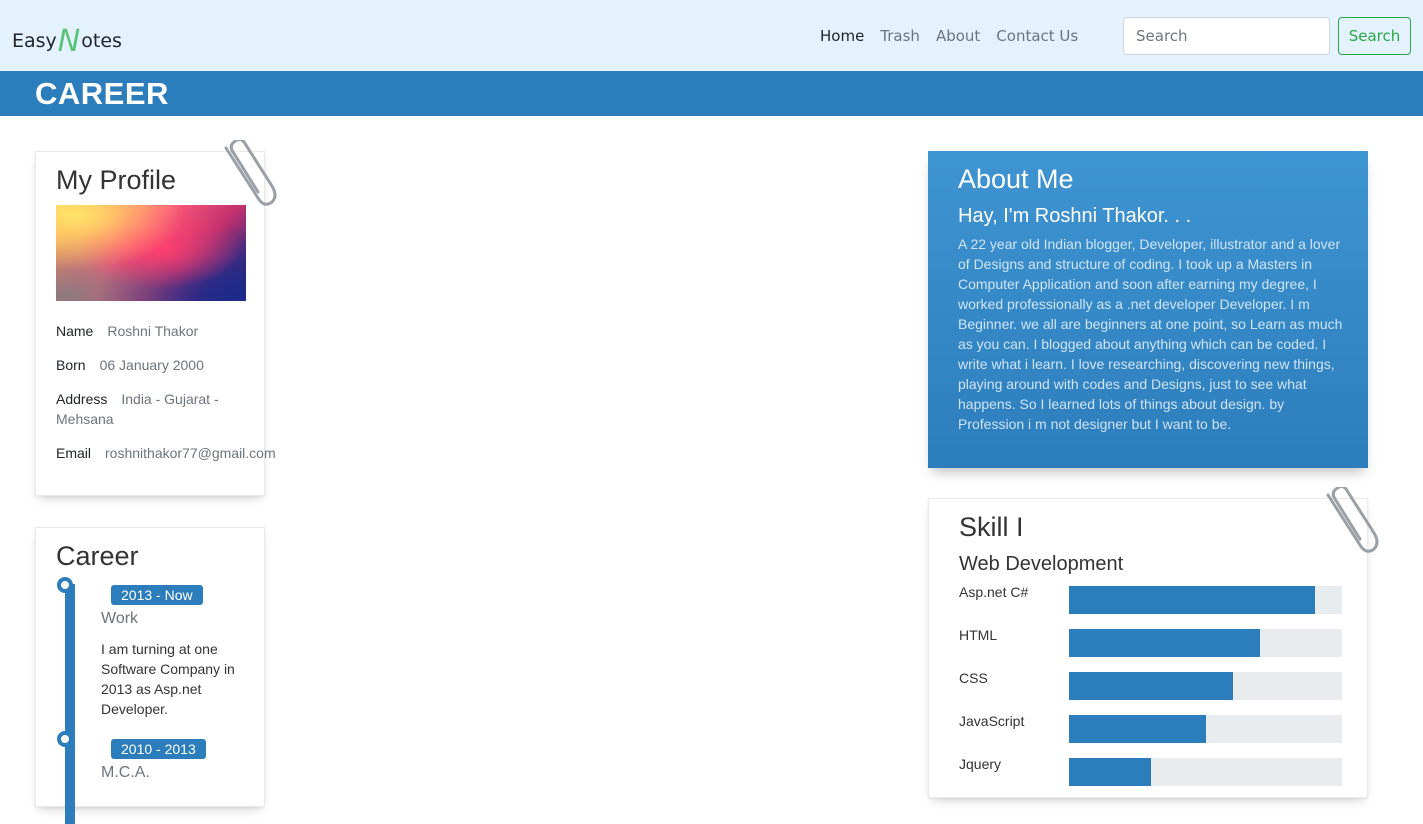 This screenshot has height=824, width=1423. I want to click on skill-name: JavaScript, so click(992, 721).